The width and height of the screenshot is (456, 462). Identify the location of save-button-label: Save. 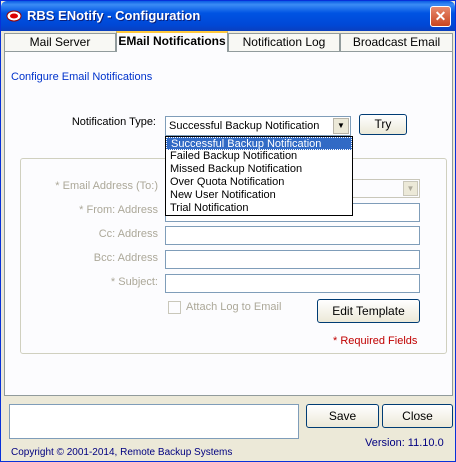
(342, 416).